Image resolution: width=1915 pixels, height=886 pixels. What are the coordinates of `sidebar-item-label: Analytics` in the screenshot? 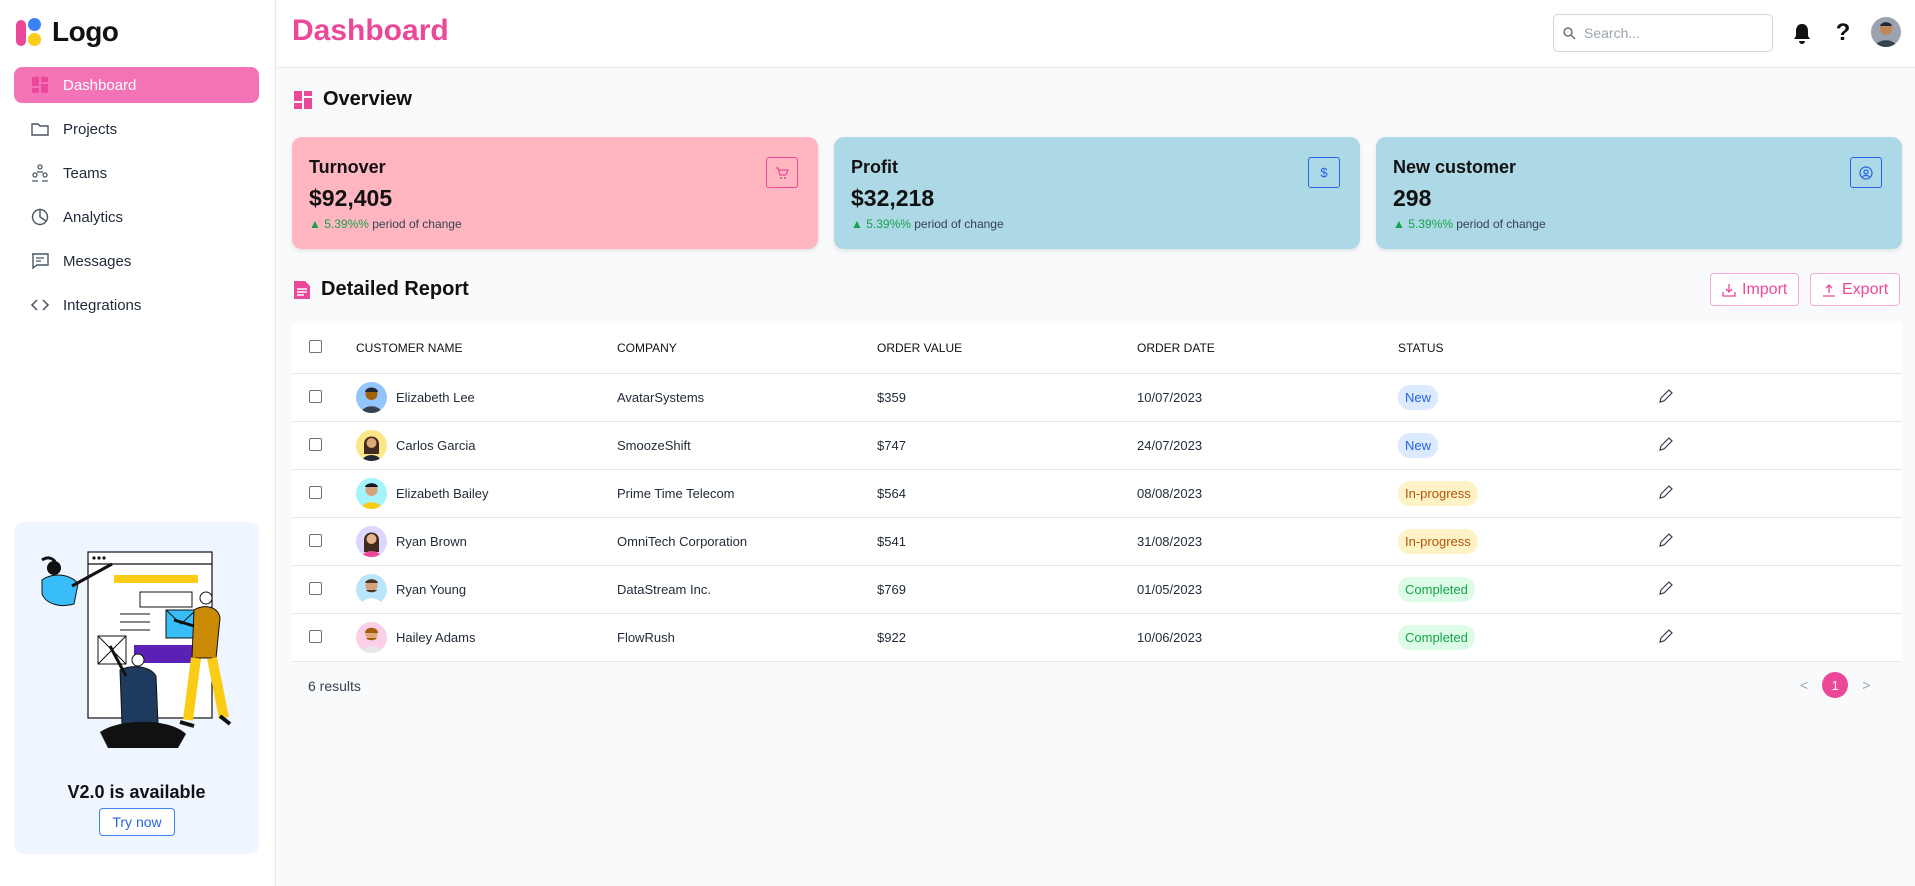 It's located at (93, 217).